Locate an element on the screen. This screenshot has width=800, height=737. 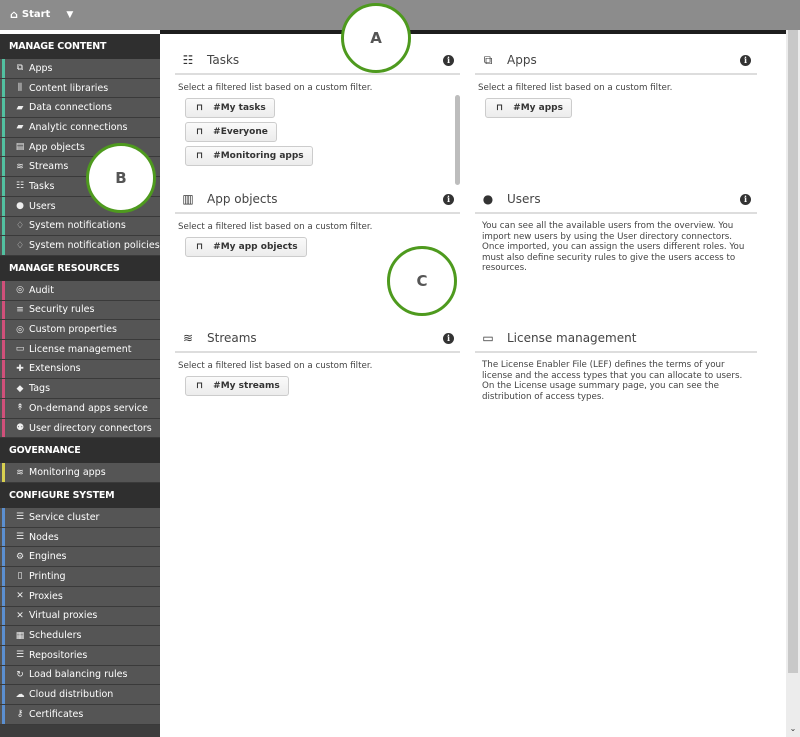
sidebar-item-system-notification-policies: ♢ System notification policies is located at coordinates (80, 246).